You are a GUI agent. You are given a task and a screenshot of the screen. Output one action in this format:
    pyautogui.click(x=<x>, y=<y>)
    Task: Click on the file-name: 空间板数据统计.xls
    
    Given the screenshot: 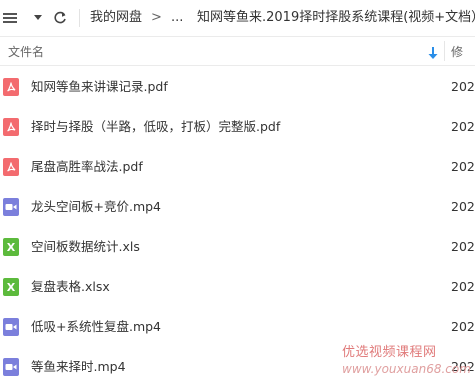 What is the action you would take?
    pyautogui.click(x=85, y=246)
    